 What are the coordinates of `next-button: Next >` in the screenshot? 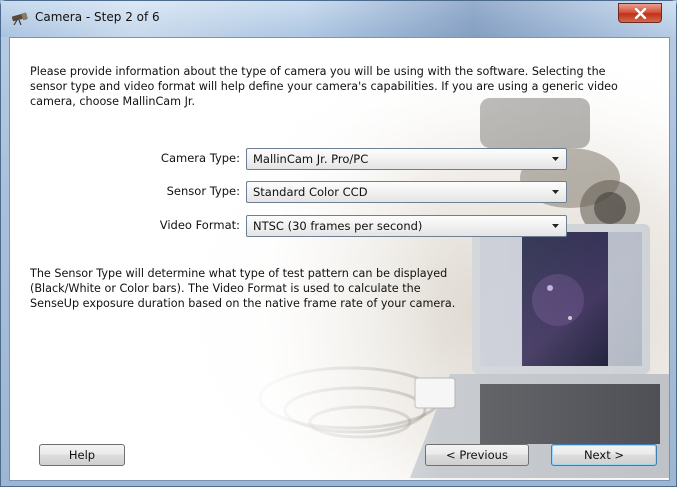 It's located at (604, 455).